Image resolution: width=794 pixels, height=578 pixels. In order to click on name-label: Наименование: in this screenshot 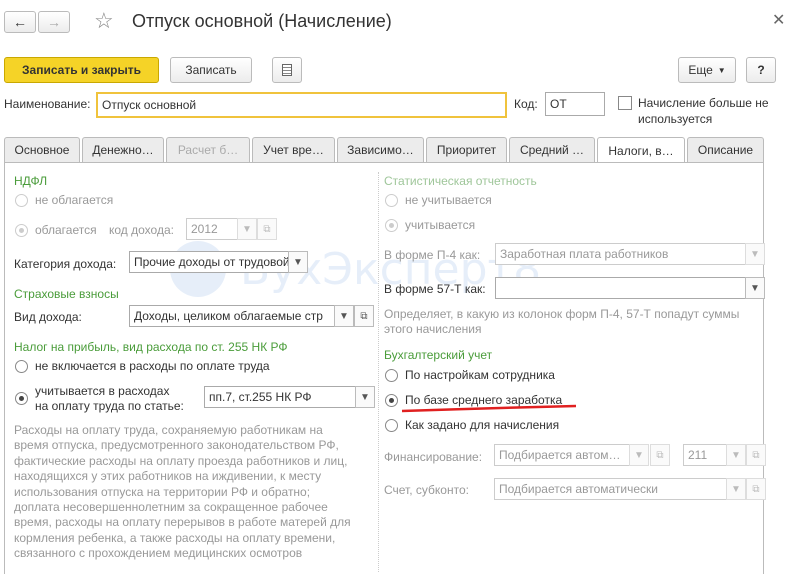, I will do `click(47, 104)`.